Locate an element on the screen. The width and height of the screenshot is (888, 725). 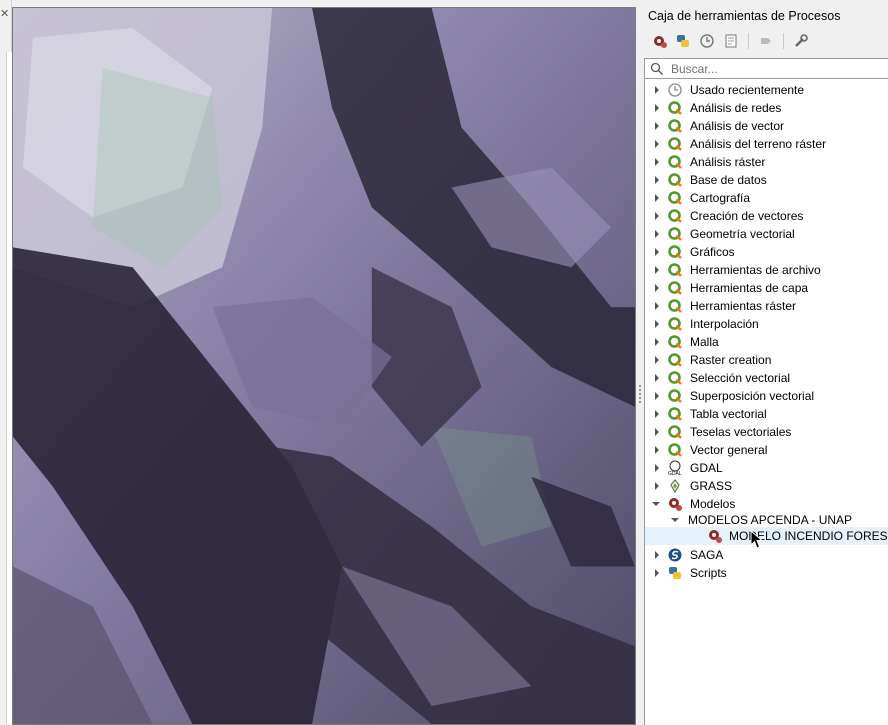
toolbox-title: Caja de herramientas de Procesos is located at coordinates (744, 16).